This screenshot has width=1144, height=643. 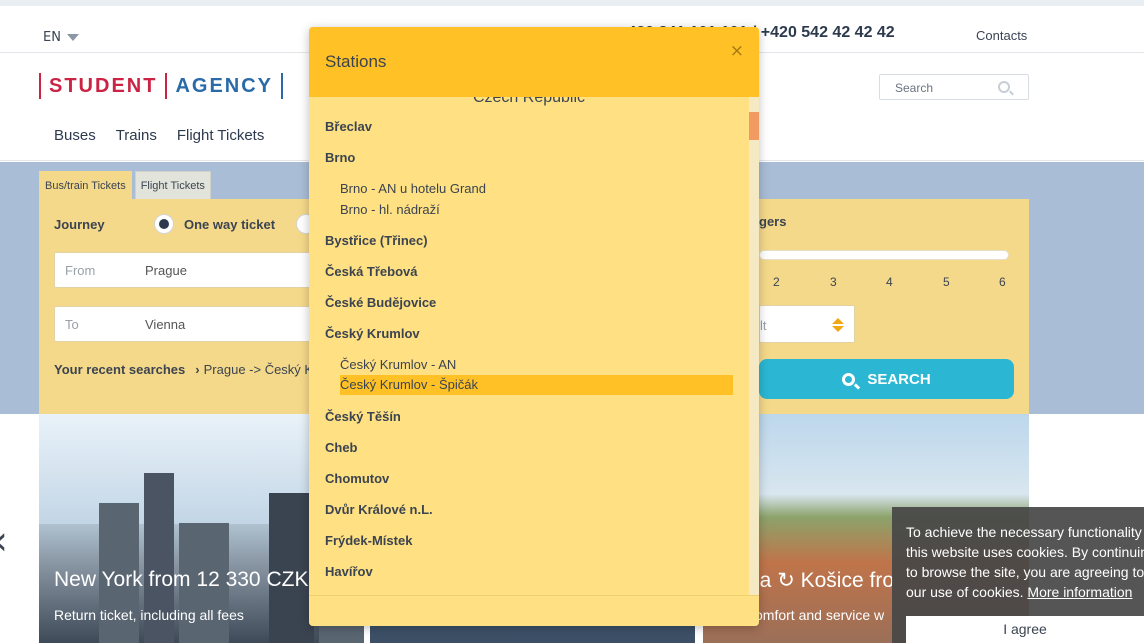 What do you see at coordinates (75, 135) in the screenshot?
I see `nav-item-buses: Buses` at bounding box center [75, 135].